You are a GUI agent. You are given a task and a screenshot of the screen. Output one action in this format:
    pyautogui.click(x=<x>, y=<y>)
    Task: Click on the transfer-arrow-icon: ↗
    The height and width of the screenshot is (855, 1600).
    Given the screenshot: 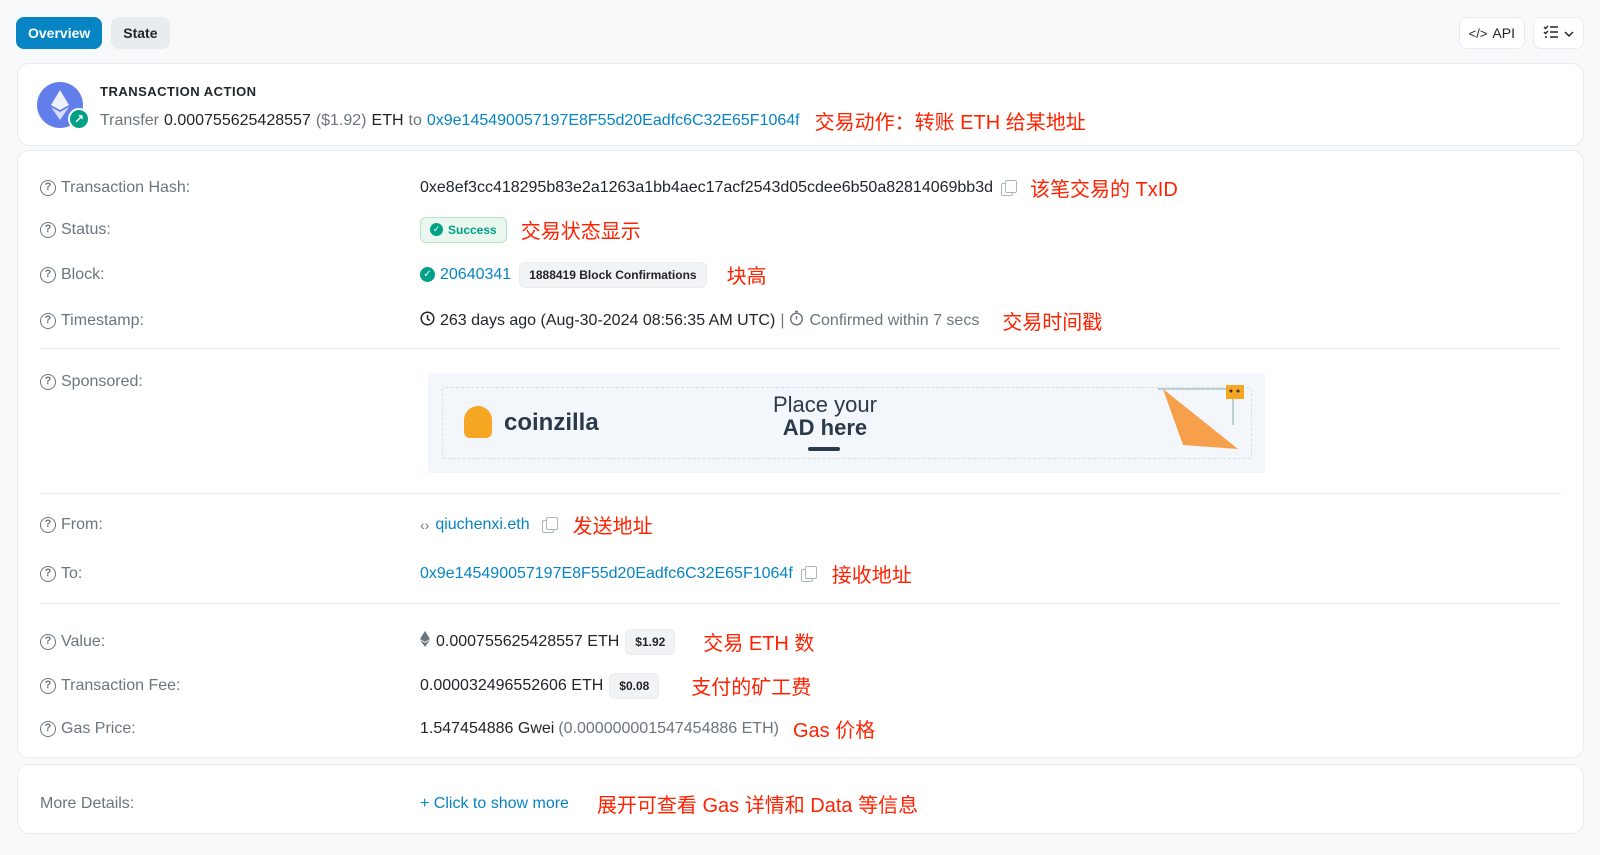 What is the action you would take?
    pyautogui.click(x=79, y=119)
    